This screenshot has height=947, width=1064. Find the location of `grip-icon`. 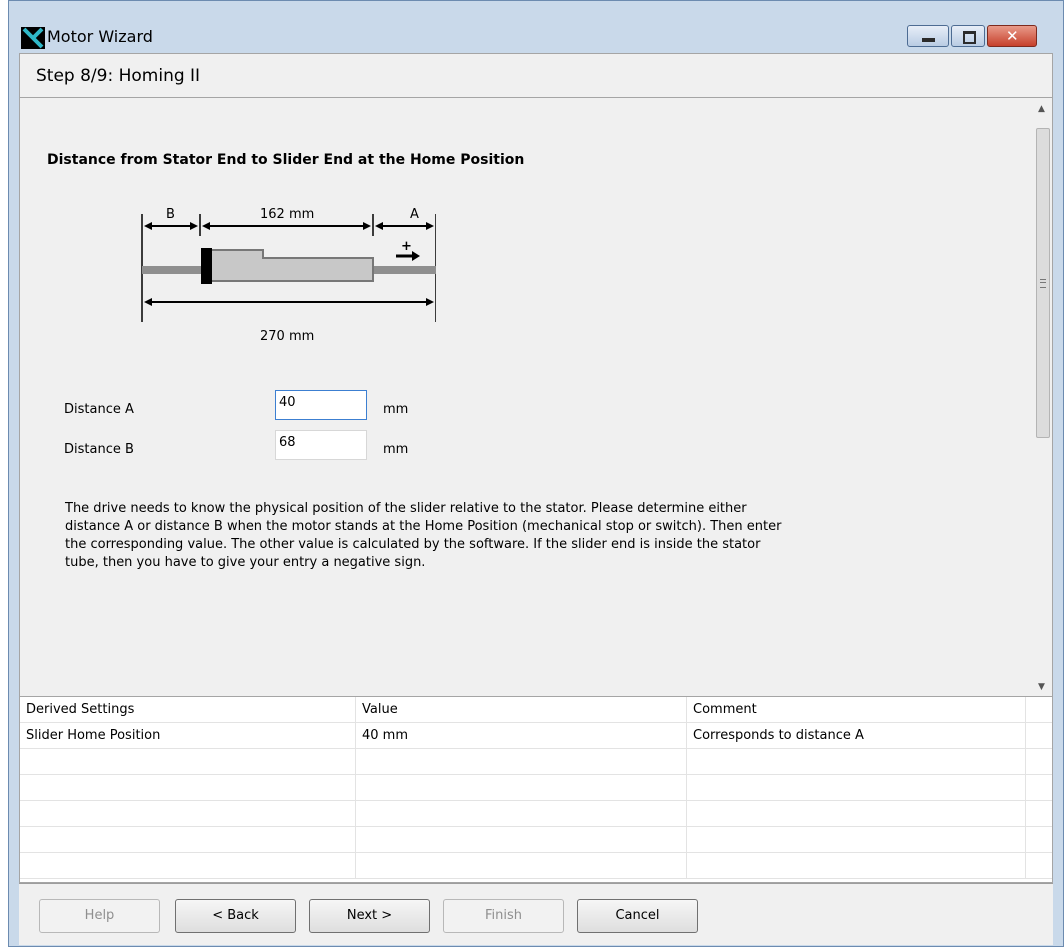

grip-icon is located at coordinates (1043, 283).